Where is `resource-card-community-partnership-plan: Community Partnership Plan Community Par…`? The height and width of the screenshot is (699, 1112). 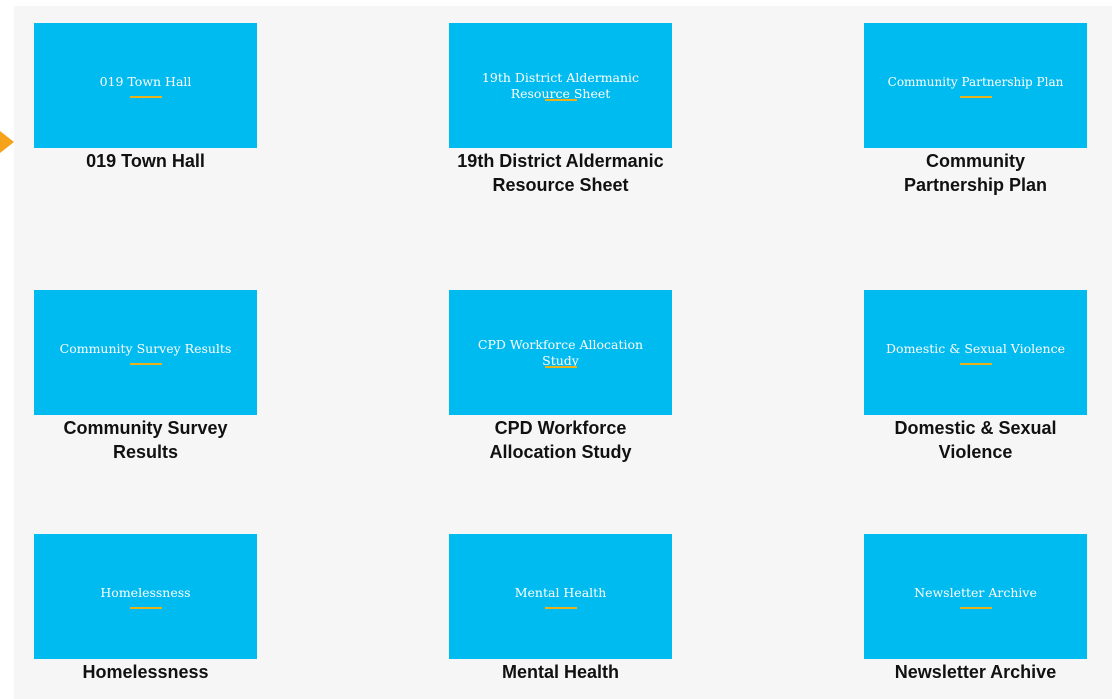
resource-card-community-partnership-plan: Community Partnership Plan Community Par… is located at coordinates (975, 110).